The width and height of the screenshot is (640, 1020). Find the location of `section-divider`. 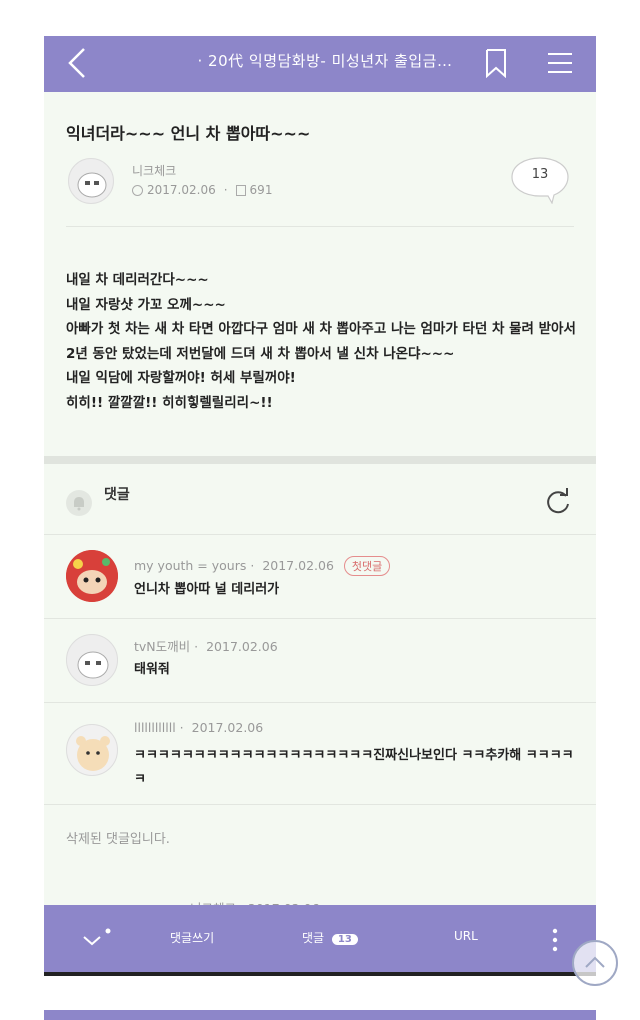

section-divider is located at coordinates (320, 460).